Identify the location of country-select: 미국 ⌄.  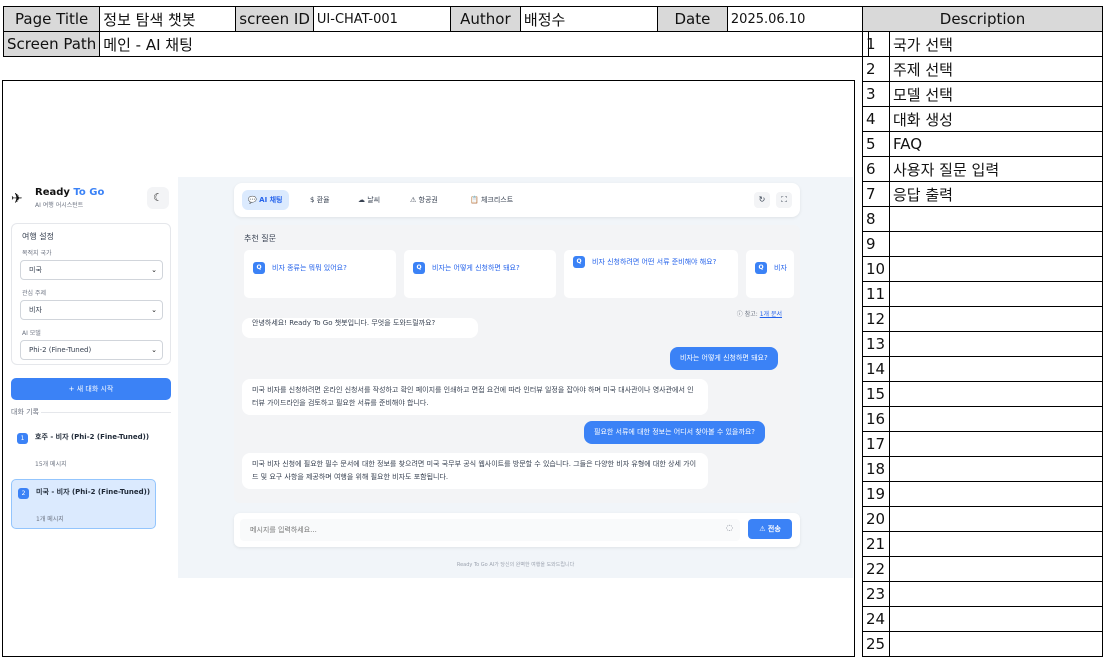
(91, 270).